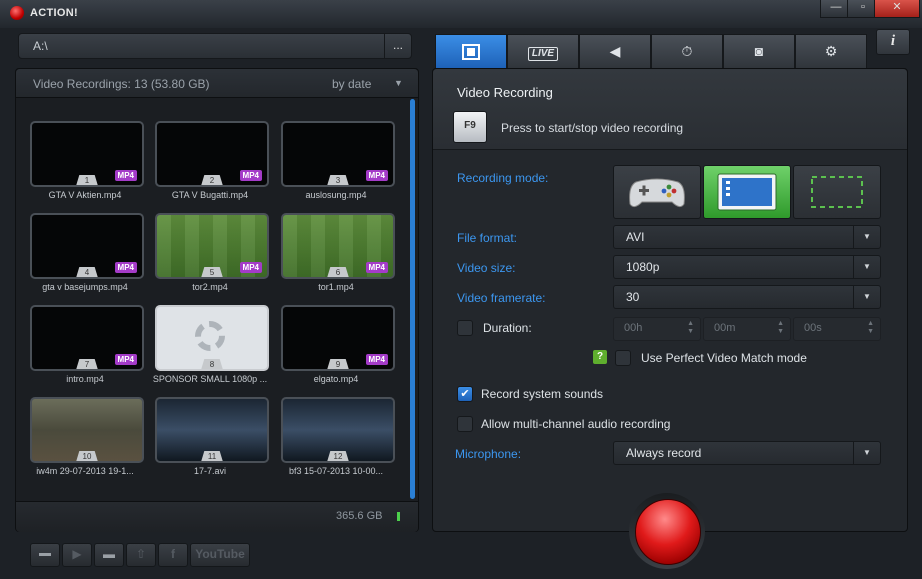 This screenshot has height=579, width=922. Describe the element at coordinates (897, 9) in the screenshot. I see `close-button: ✕` at that location.